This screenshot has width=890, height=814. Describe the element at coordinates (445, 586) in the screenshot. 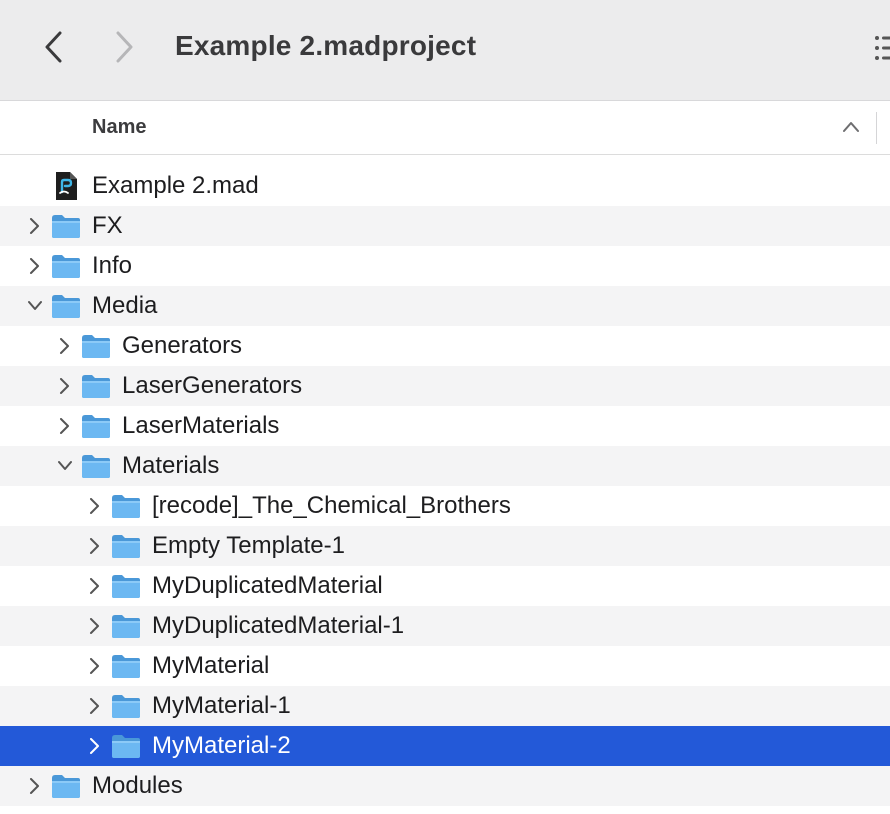

I see `list-item: MyDuplicatedMaterial` at that location.